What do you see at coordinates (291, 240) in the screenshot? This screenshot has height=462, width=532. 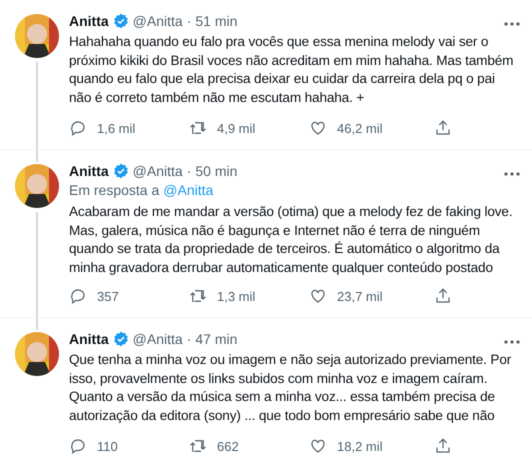 I see `tweet-text: Acabaram de me mandar a versão (otima) que a melody fez de faking love. Mas, galera, música não é bagunça e Internet não é terra de ninguém quando se trata da propriedade de terceiros. É automático o algoritmo da minha gravadora derrubar automaticamente qualquer conteúdo postado` at bounding box center [291, 240].